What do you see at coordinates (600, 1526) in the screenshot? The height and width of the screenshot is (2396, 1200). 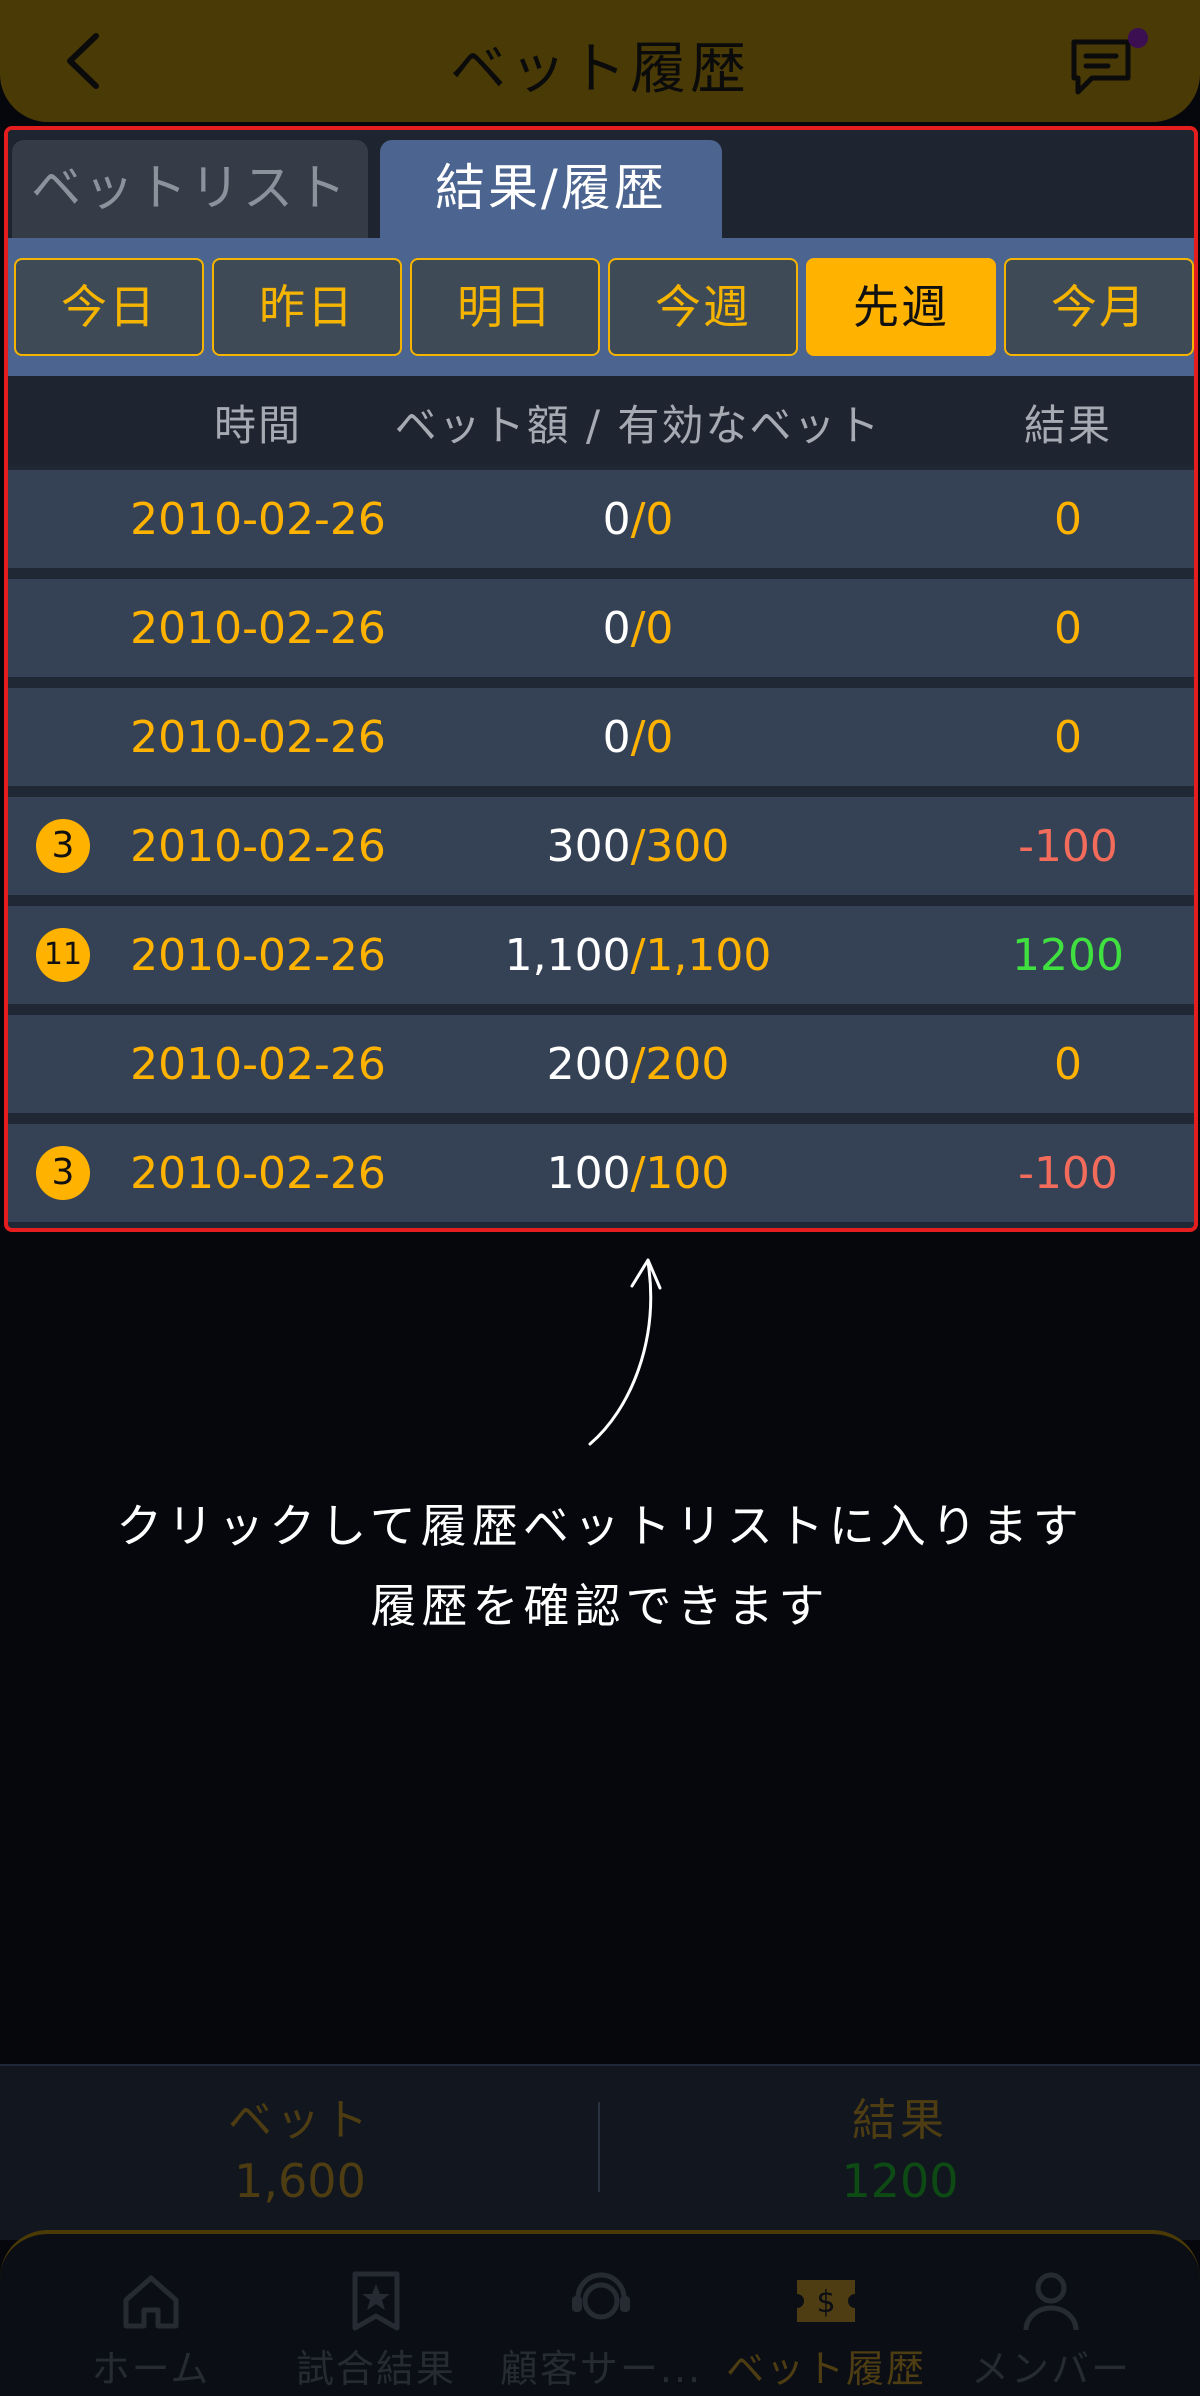 I see `hint-text-line1: クリックして履歴ベットリストに入ります` at bounding box center [600, 1526].